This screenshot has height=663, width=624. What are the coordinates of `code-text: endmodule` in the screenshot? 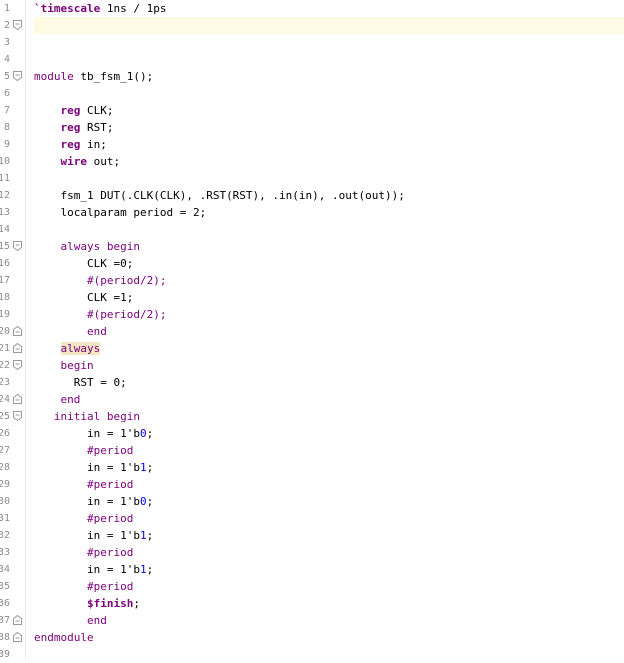 It's located at (64, 637).